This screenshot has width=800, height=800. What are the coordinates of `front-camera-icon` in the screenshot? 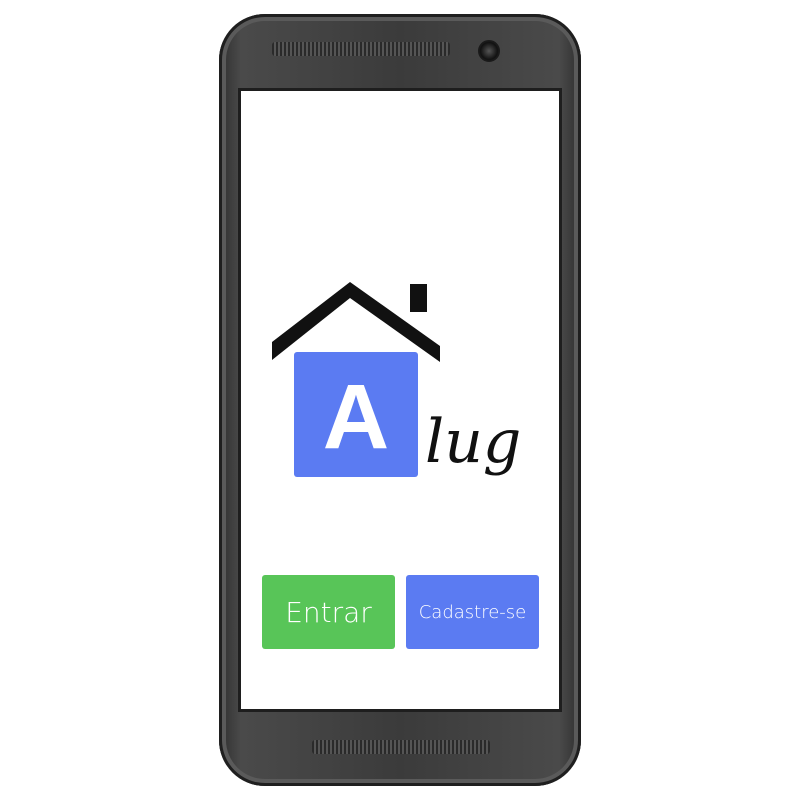 It's located at (489, 51).